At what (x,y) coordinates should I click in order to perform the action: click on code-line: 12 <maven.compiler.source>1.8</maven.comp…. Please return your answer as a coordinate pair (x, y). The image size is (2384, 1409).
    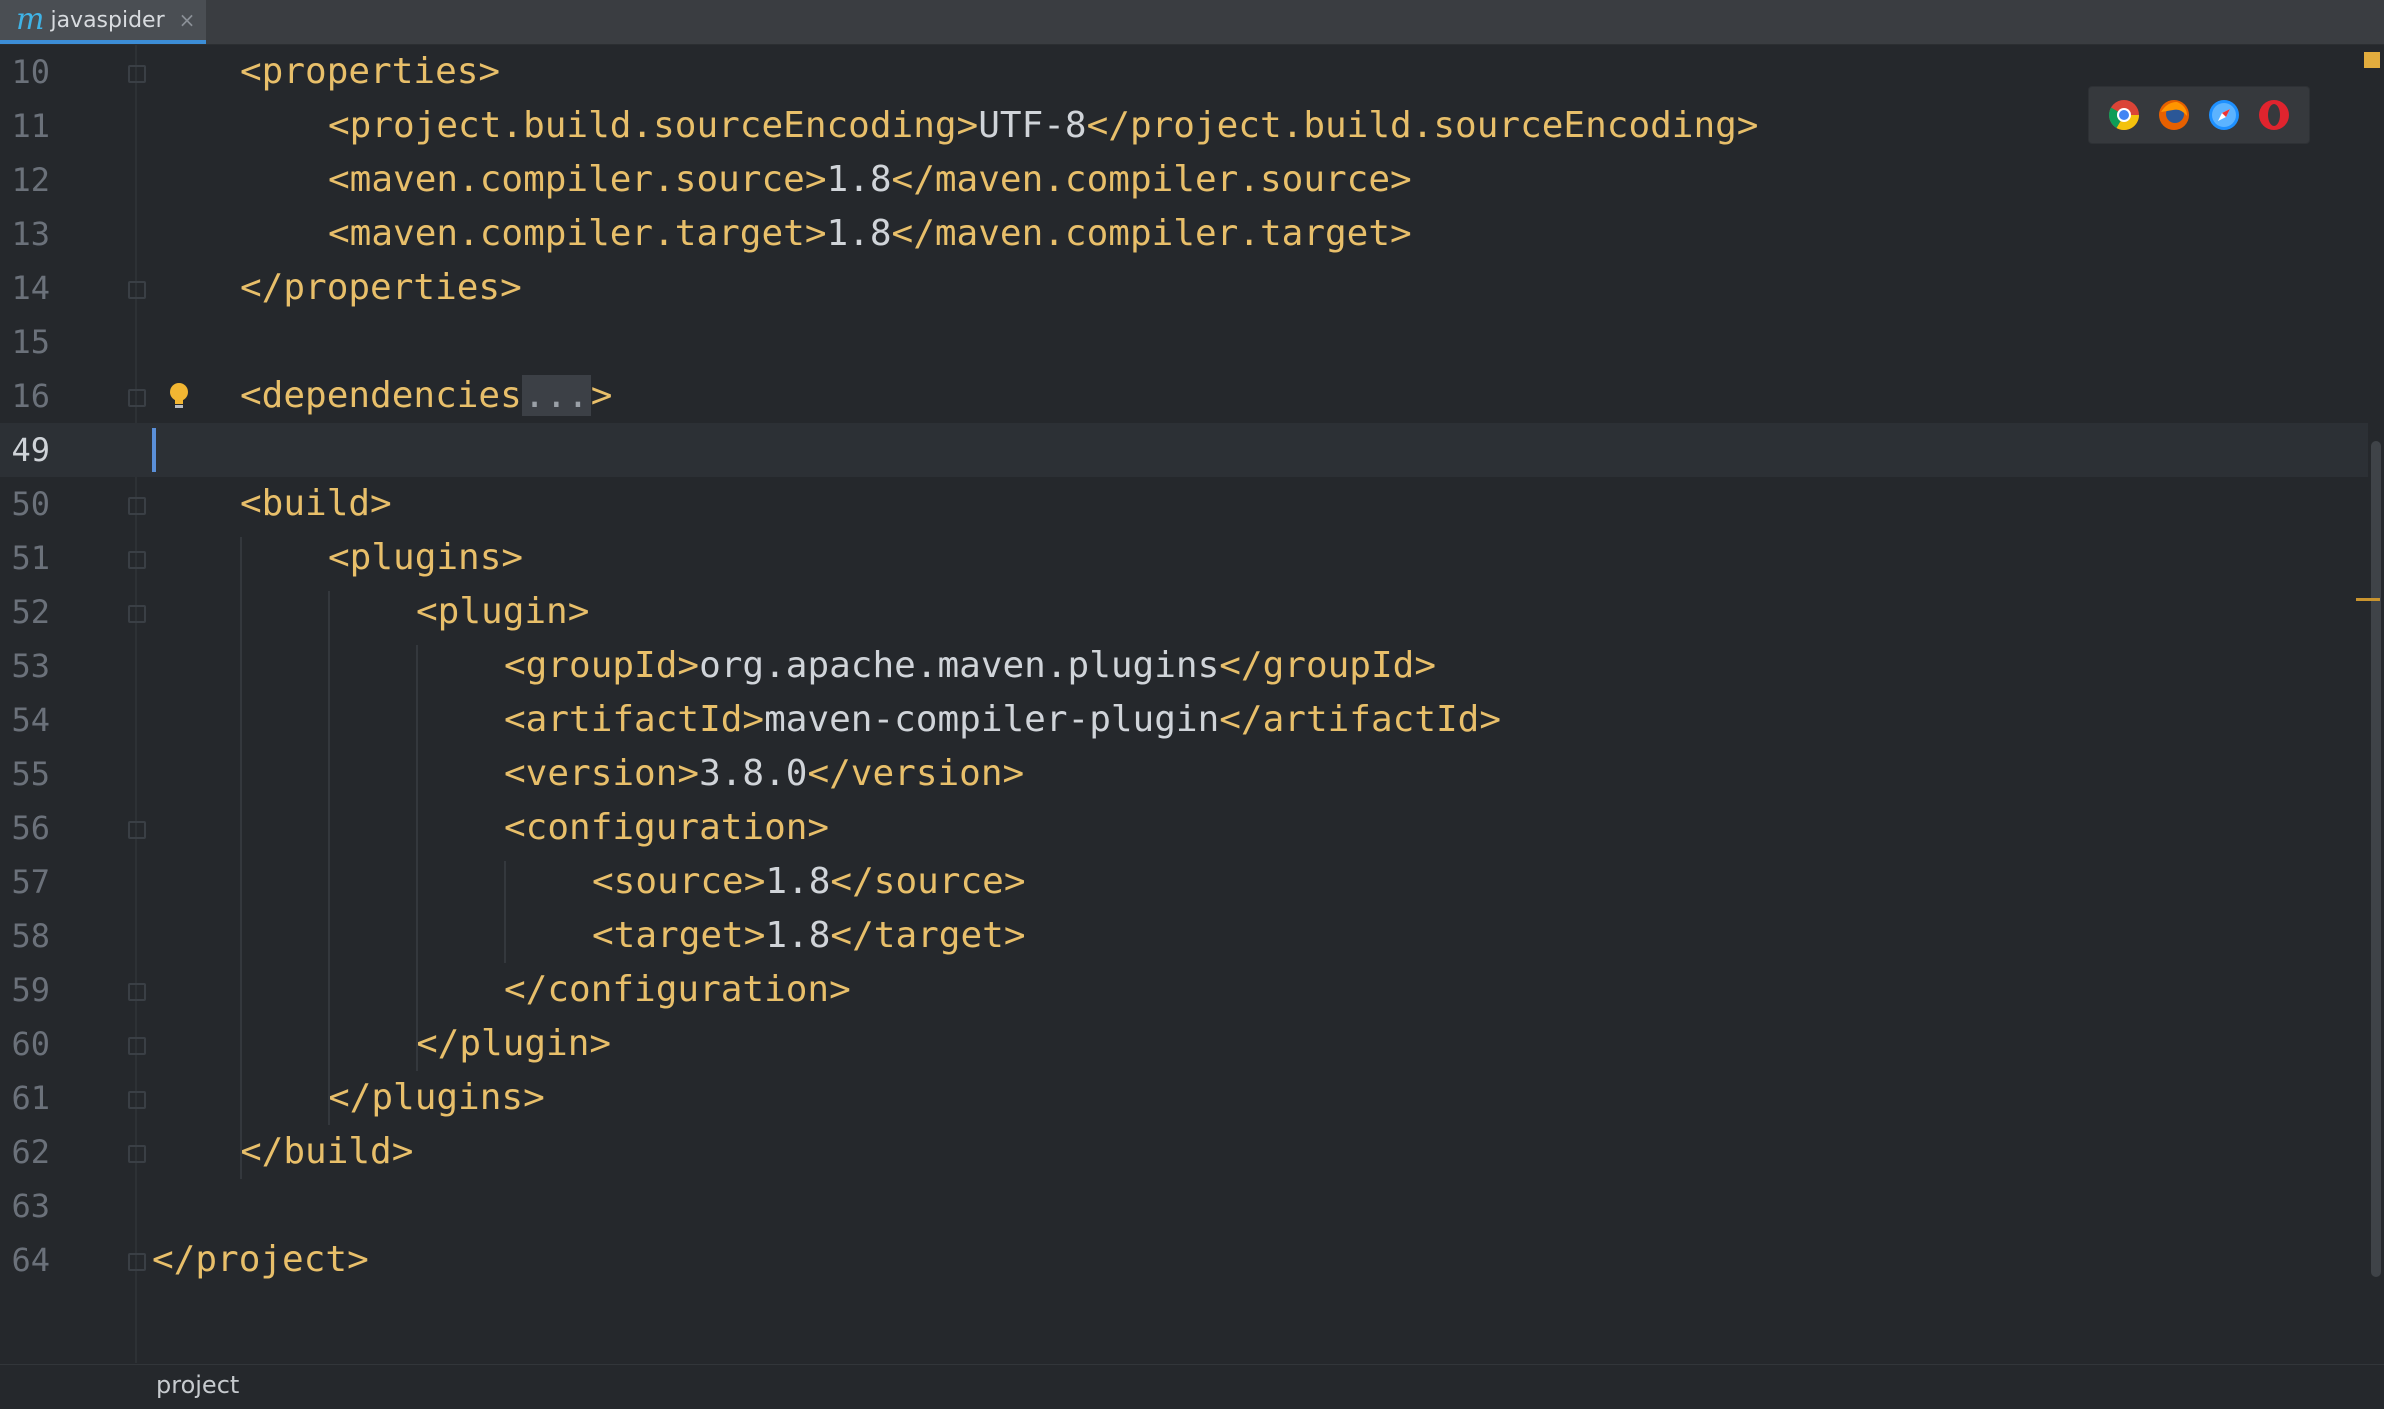
    Looking at the image, I should click on (1184, 180).